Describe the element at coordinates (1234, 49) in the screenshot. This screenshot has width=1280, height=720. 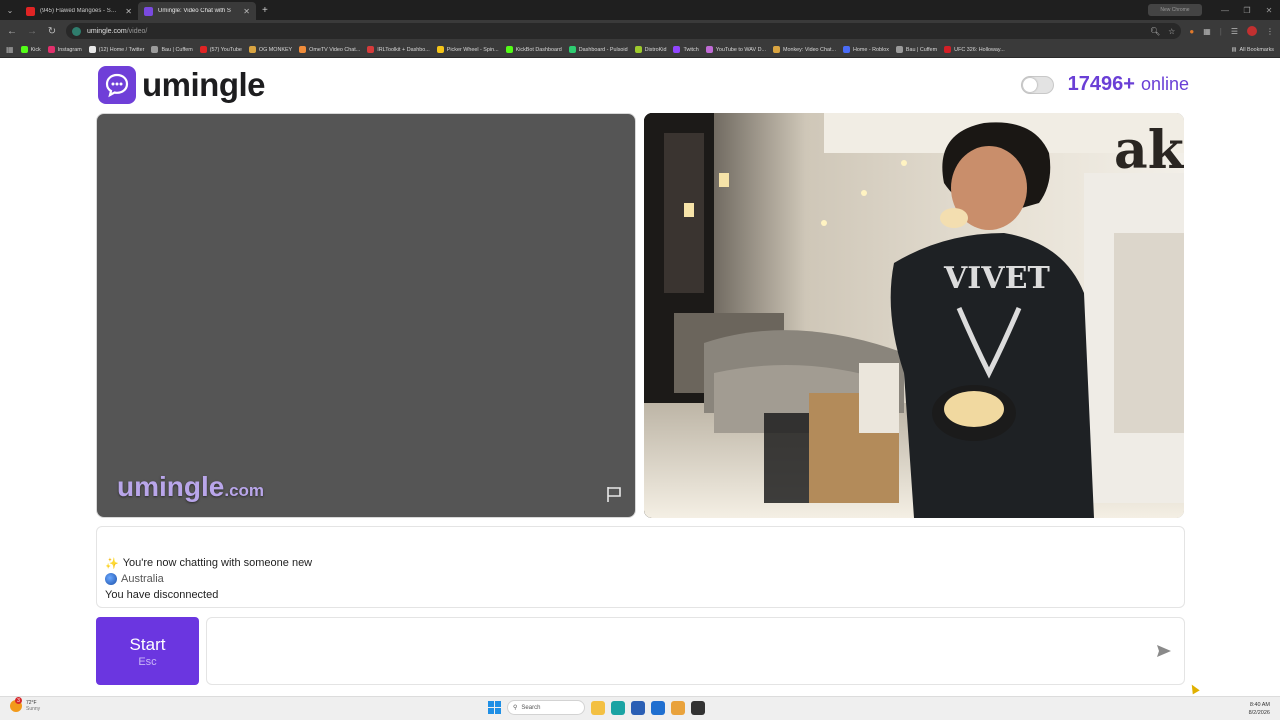
I see `folder-icon: ▤` at that location.